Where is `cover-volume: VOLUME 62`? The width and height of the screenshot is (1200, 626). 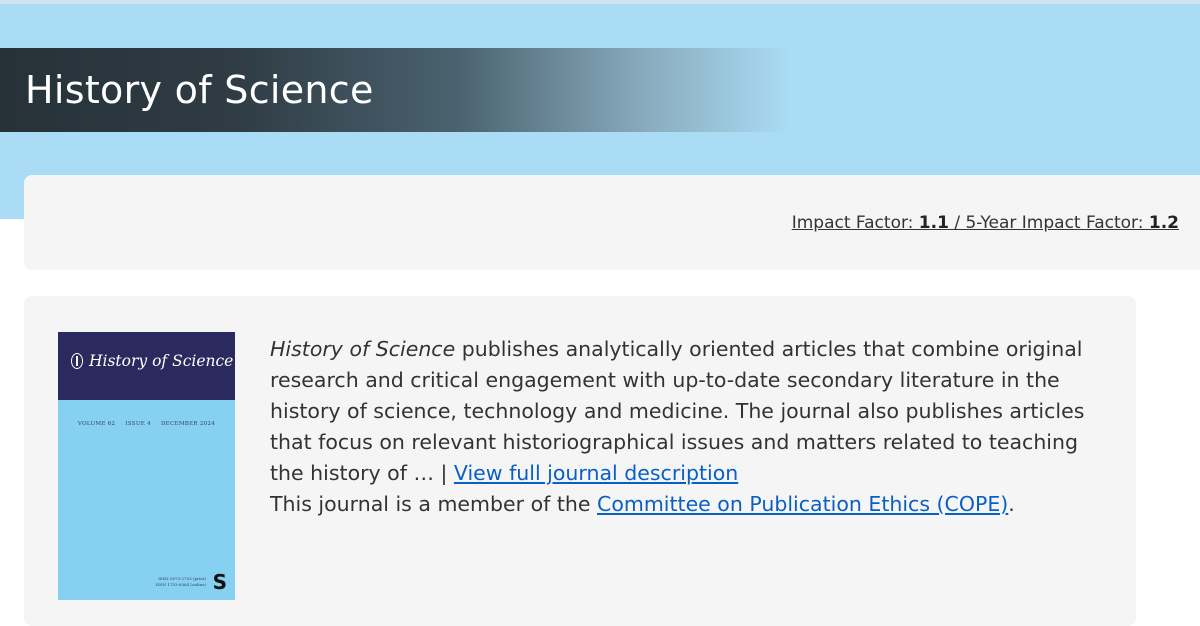 cover-volume: VOLUME 62 is located at coordinates (96, 424).